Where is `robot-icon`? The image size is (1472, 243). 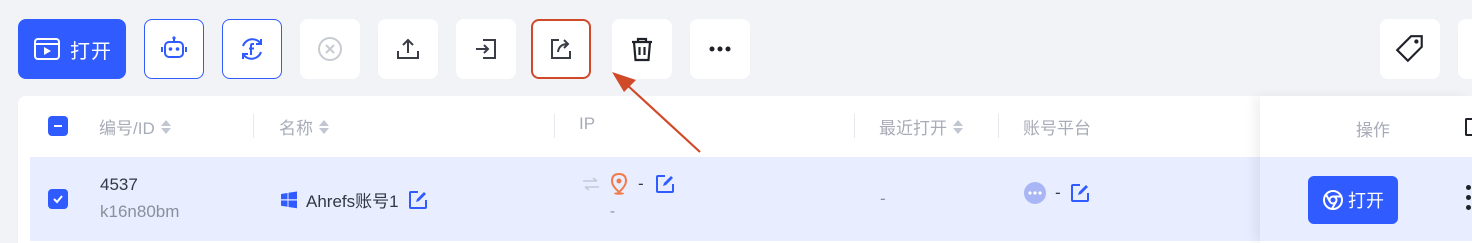 robot-icon is located at coordinates (174, 47).